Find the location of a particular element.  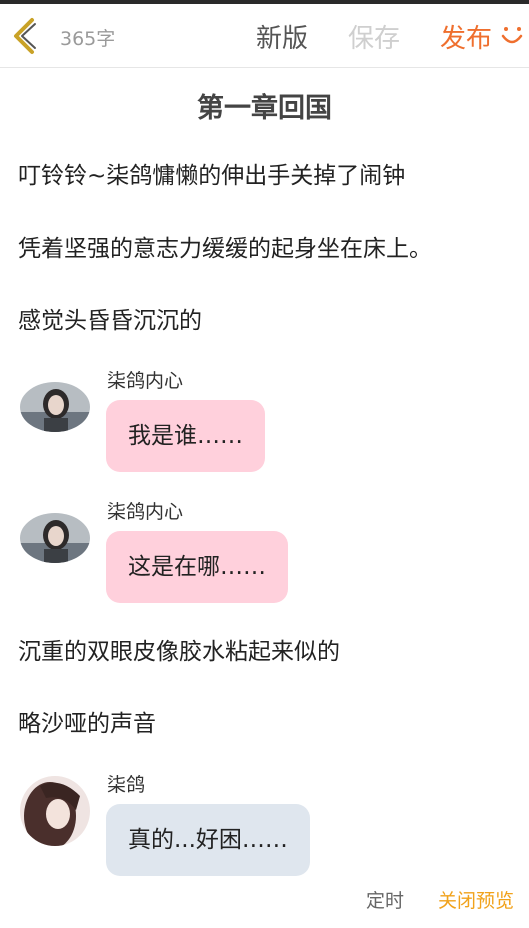

chevron-left-icon is located at coordinates (25, 36).